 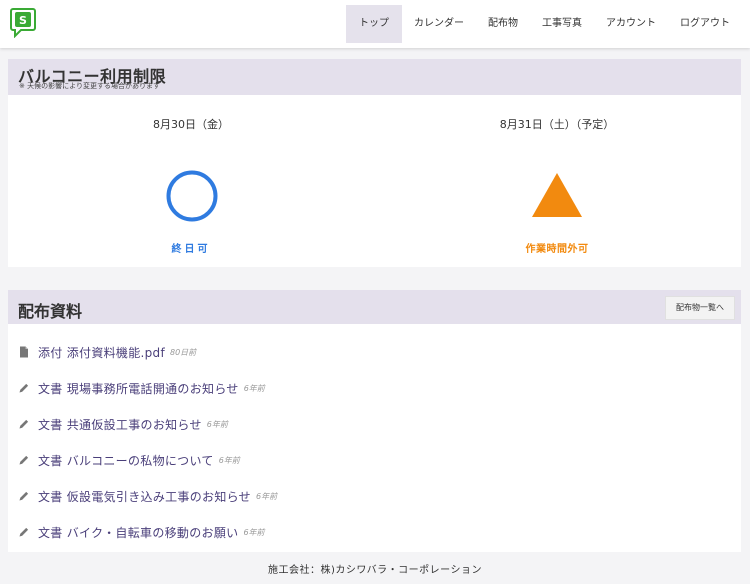 I want to click on nav-construction-photos: 工事写真, so click(x=562, y=24).